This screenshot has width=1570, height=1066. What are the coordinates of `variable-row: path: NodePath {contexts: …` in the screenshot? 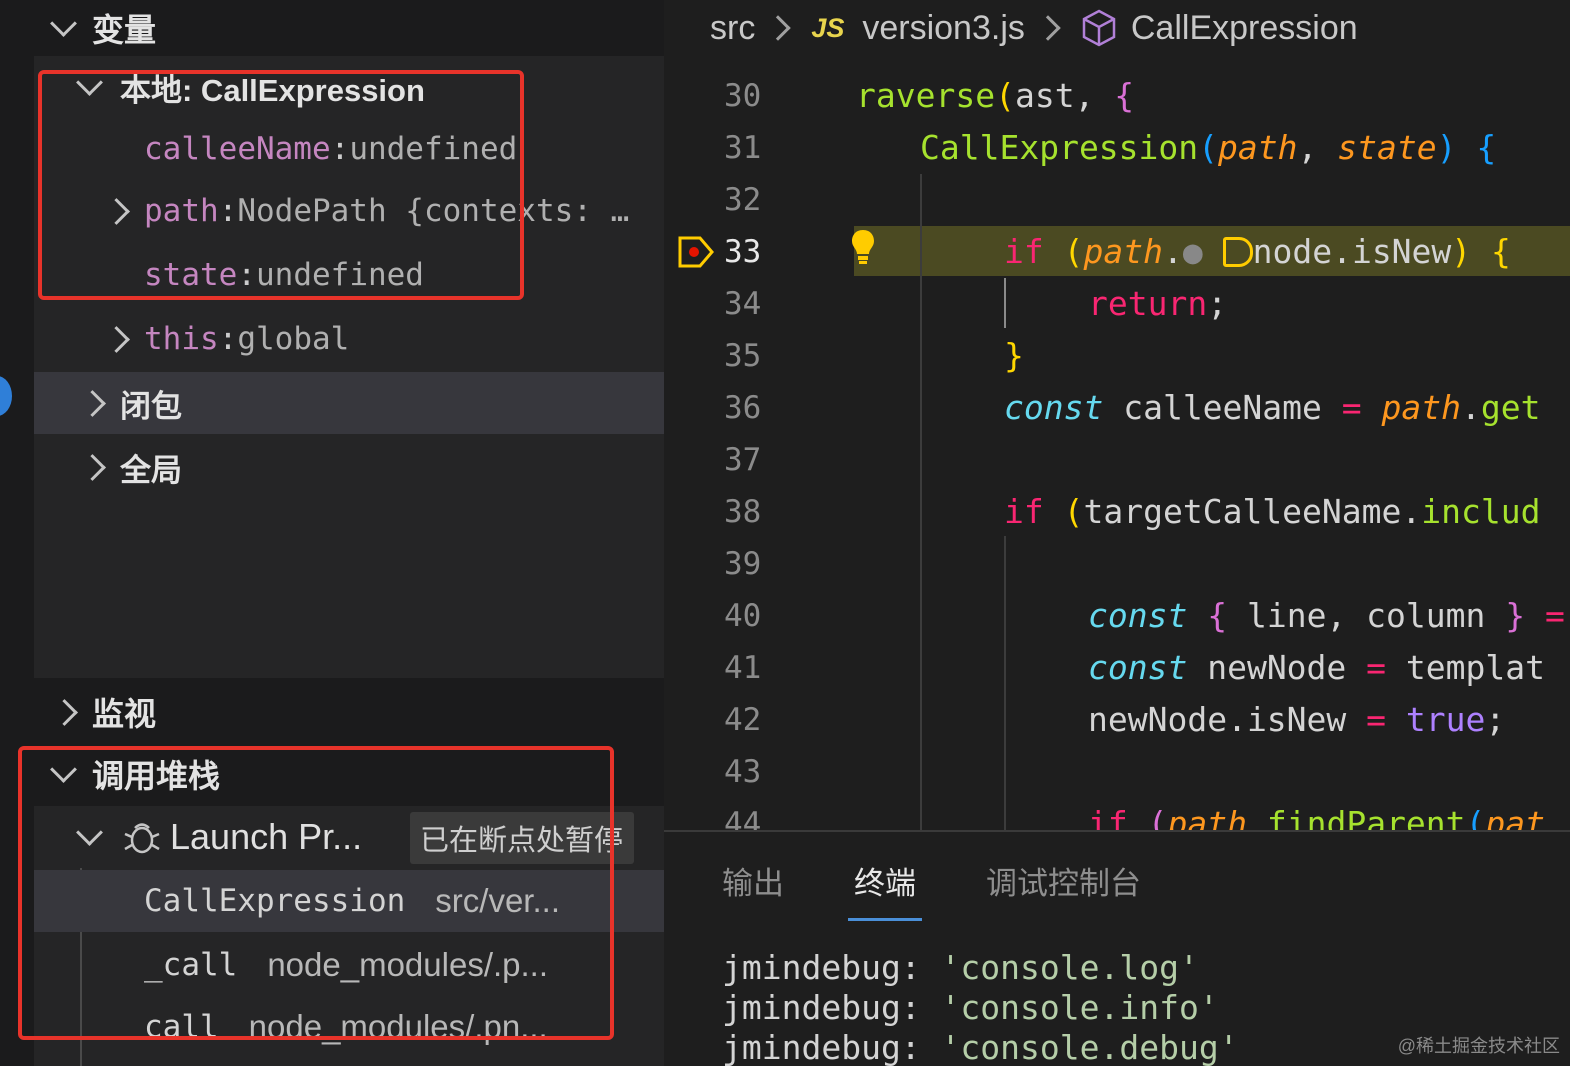 It's located at (349, 211).